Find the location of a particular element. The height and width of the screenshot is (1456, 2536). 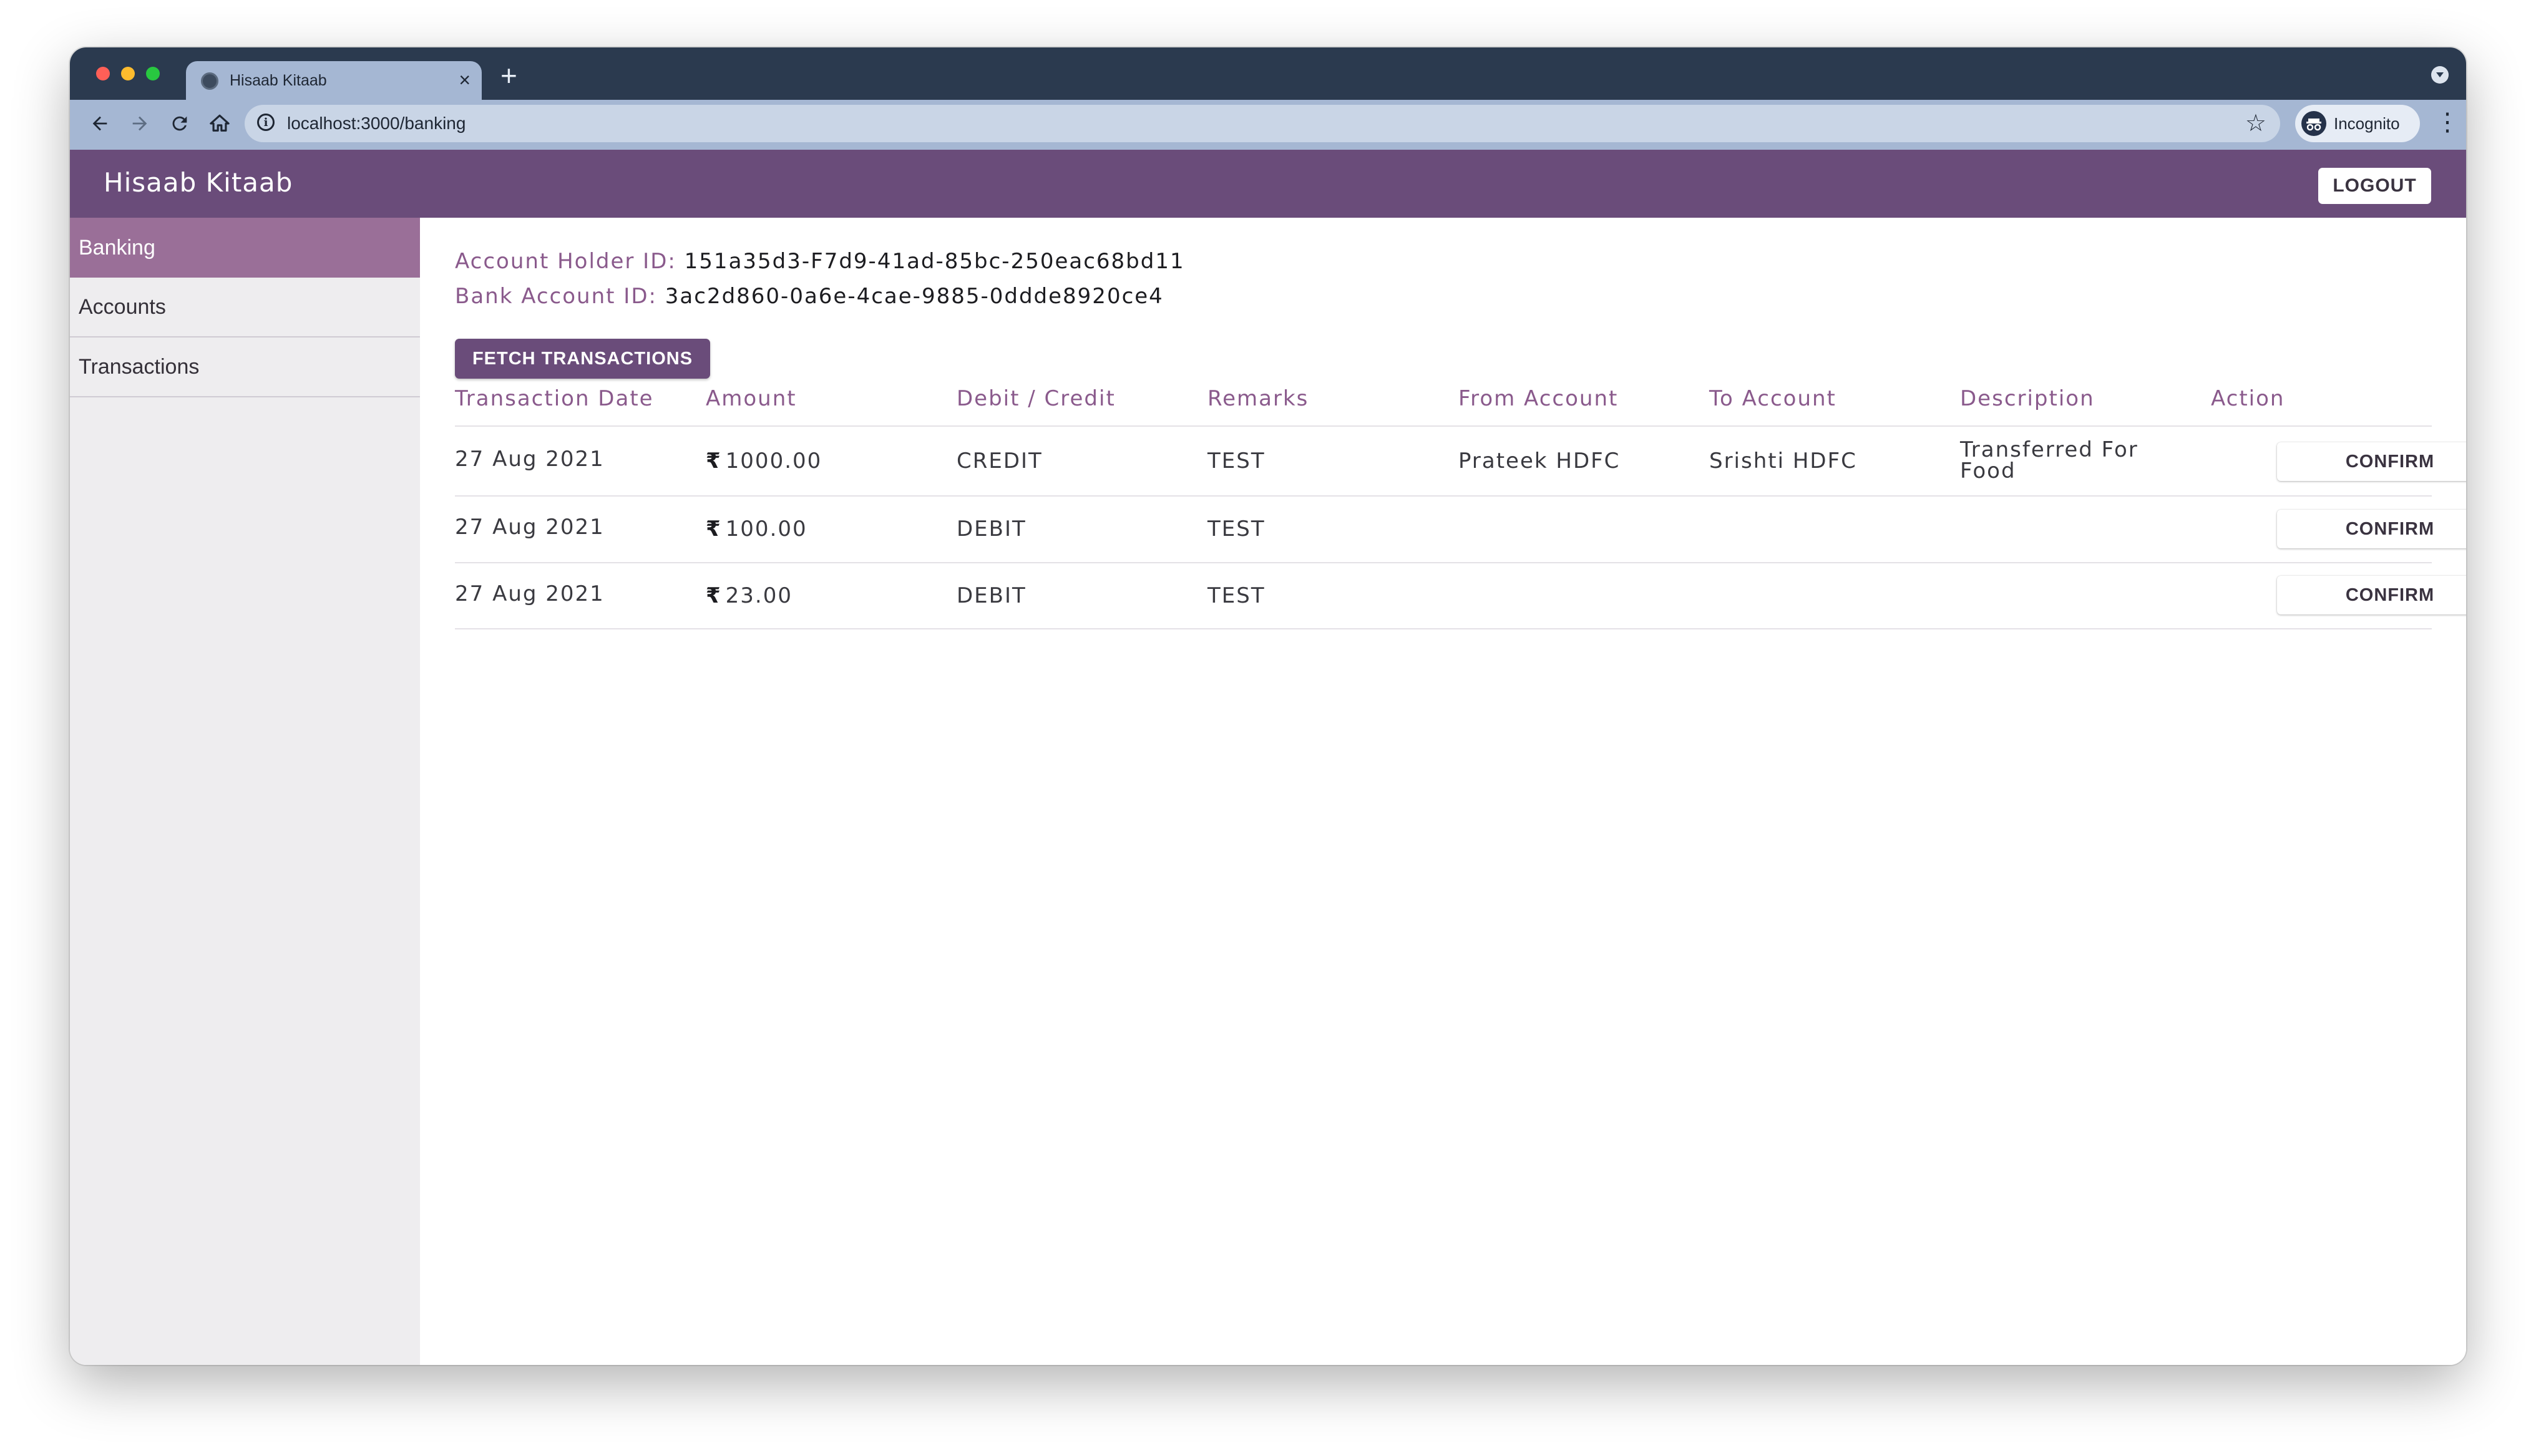

forward-button is located at coordinates (140, 124).